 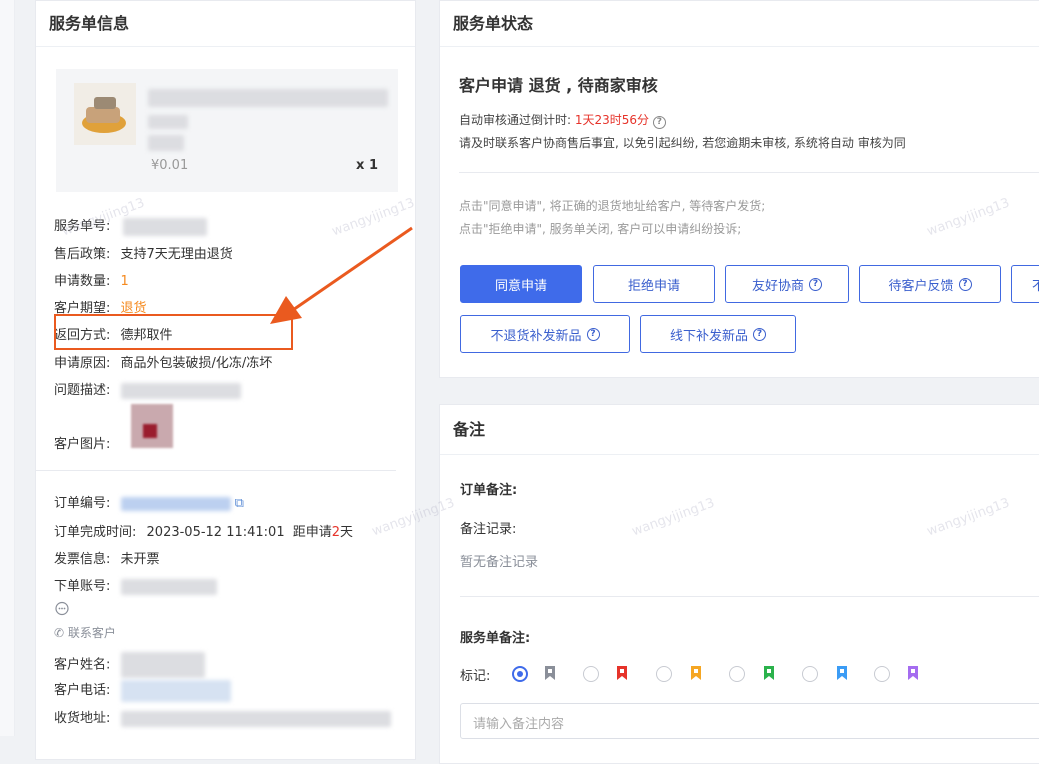 I want to click on order-no-row: 订单编号: ⧉, so click(x=149, y=501).